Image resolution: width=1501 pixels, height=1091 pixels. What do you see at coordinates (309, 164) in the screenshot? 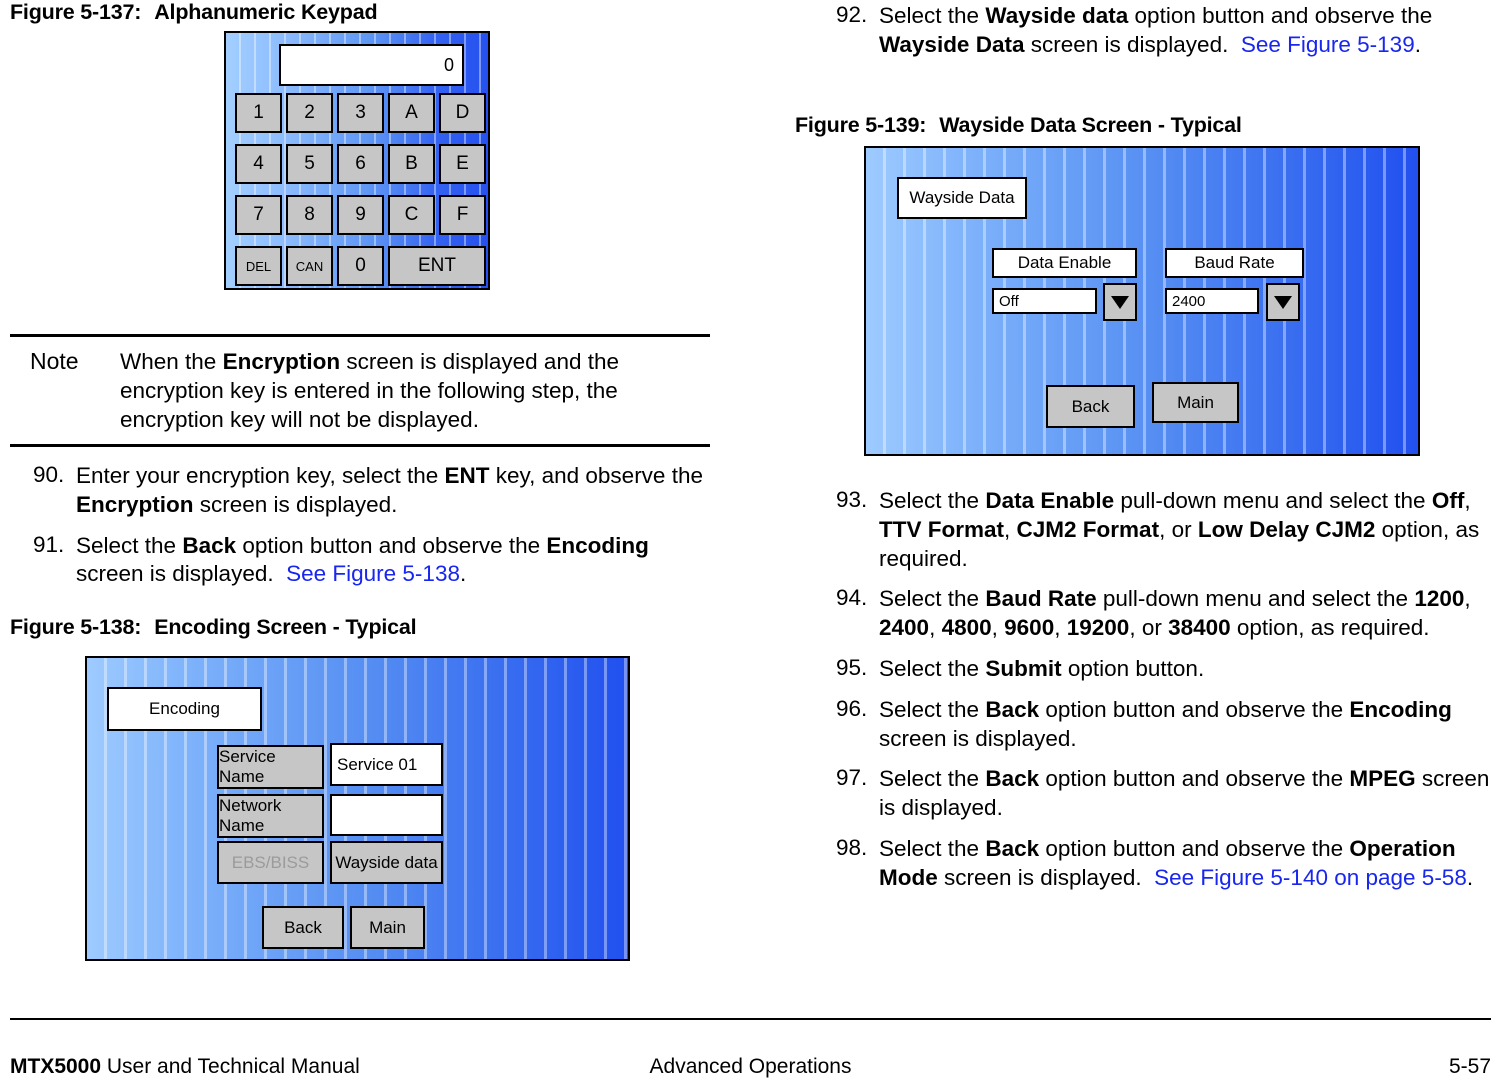
I see `keypad-key-5: 5` at bounding box center [309, 164].